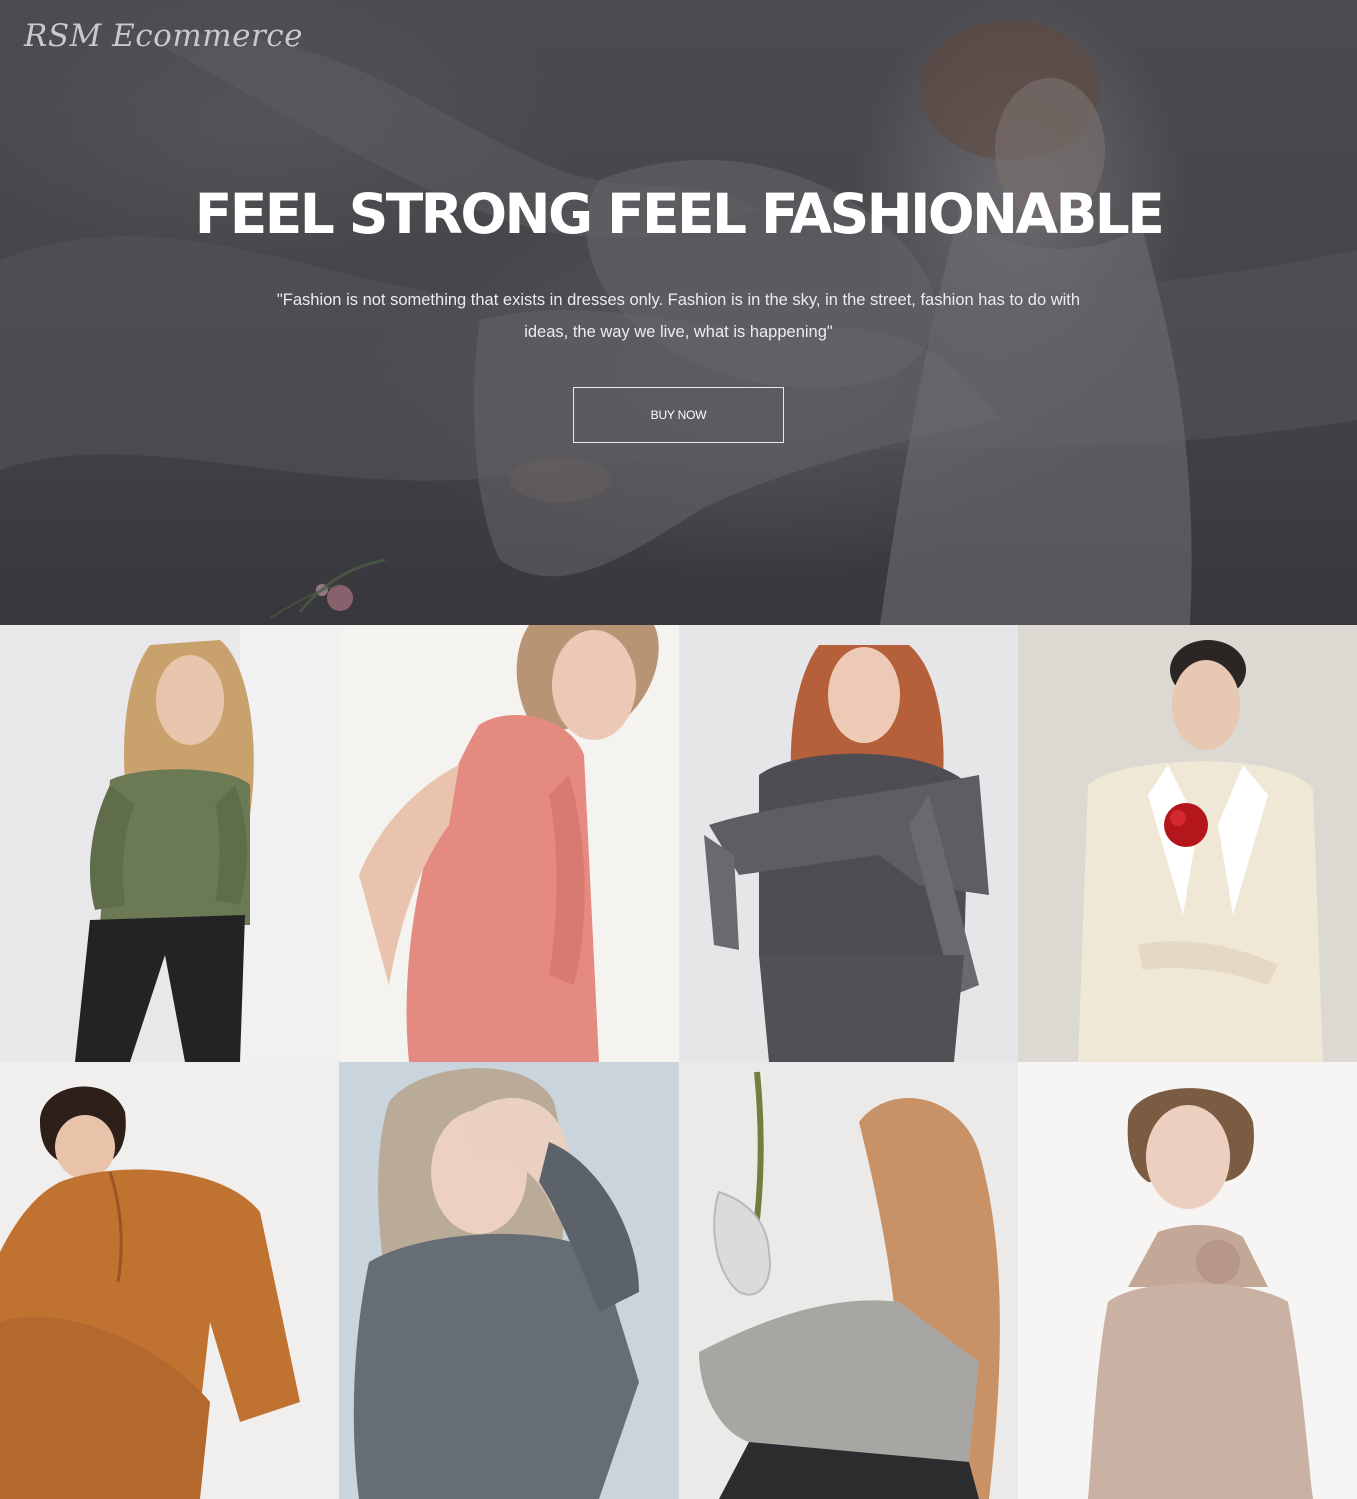 This screenshot has height=1499, width=1357. I want to click on product-tile-grey-sweater, so click(848, 1280).